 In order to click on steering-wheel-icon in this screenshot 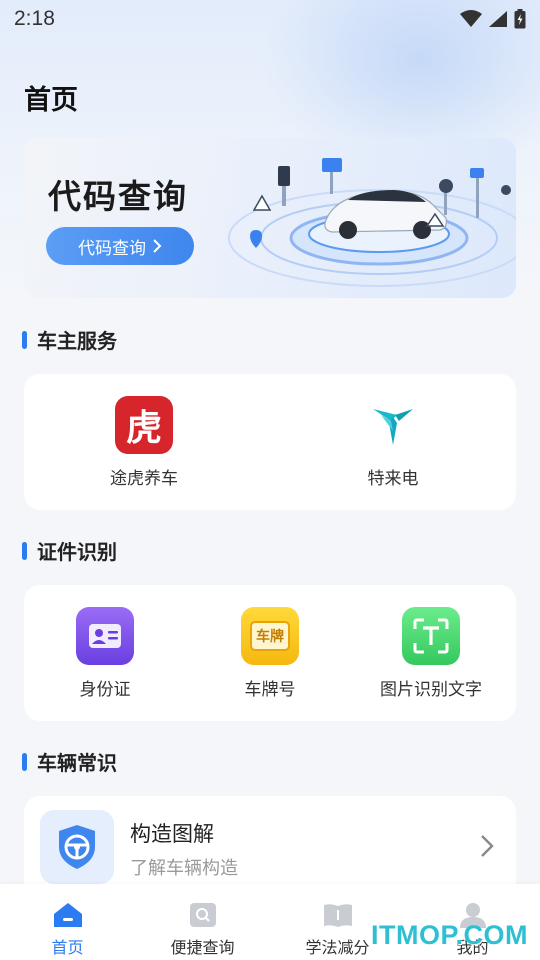, I will do `click(77, 847)`.